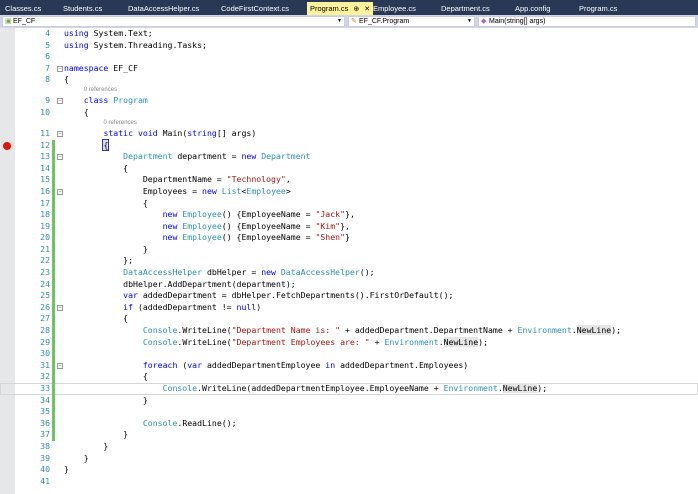  Describe the element at coordinates (616, 330) in the screenshot. I see `code-token: );` at that location.